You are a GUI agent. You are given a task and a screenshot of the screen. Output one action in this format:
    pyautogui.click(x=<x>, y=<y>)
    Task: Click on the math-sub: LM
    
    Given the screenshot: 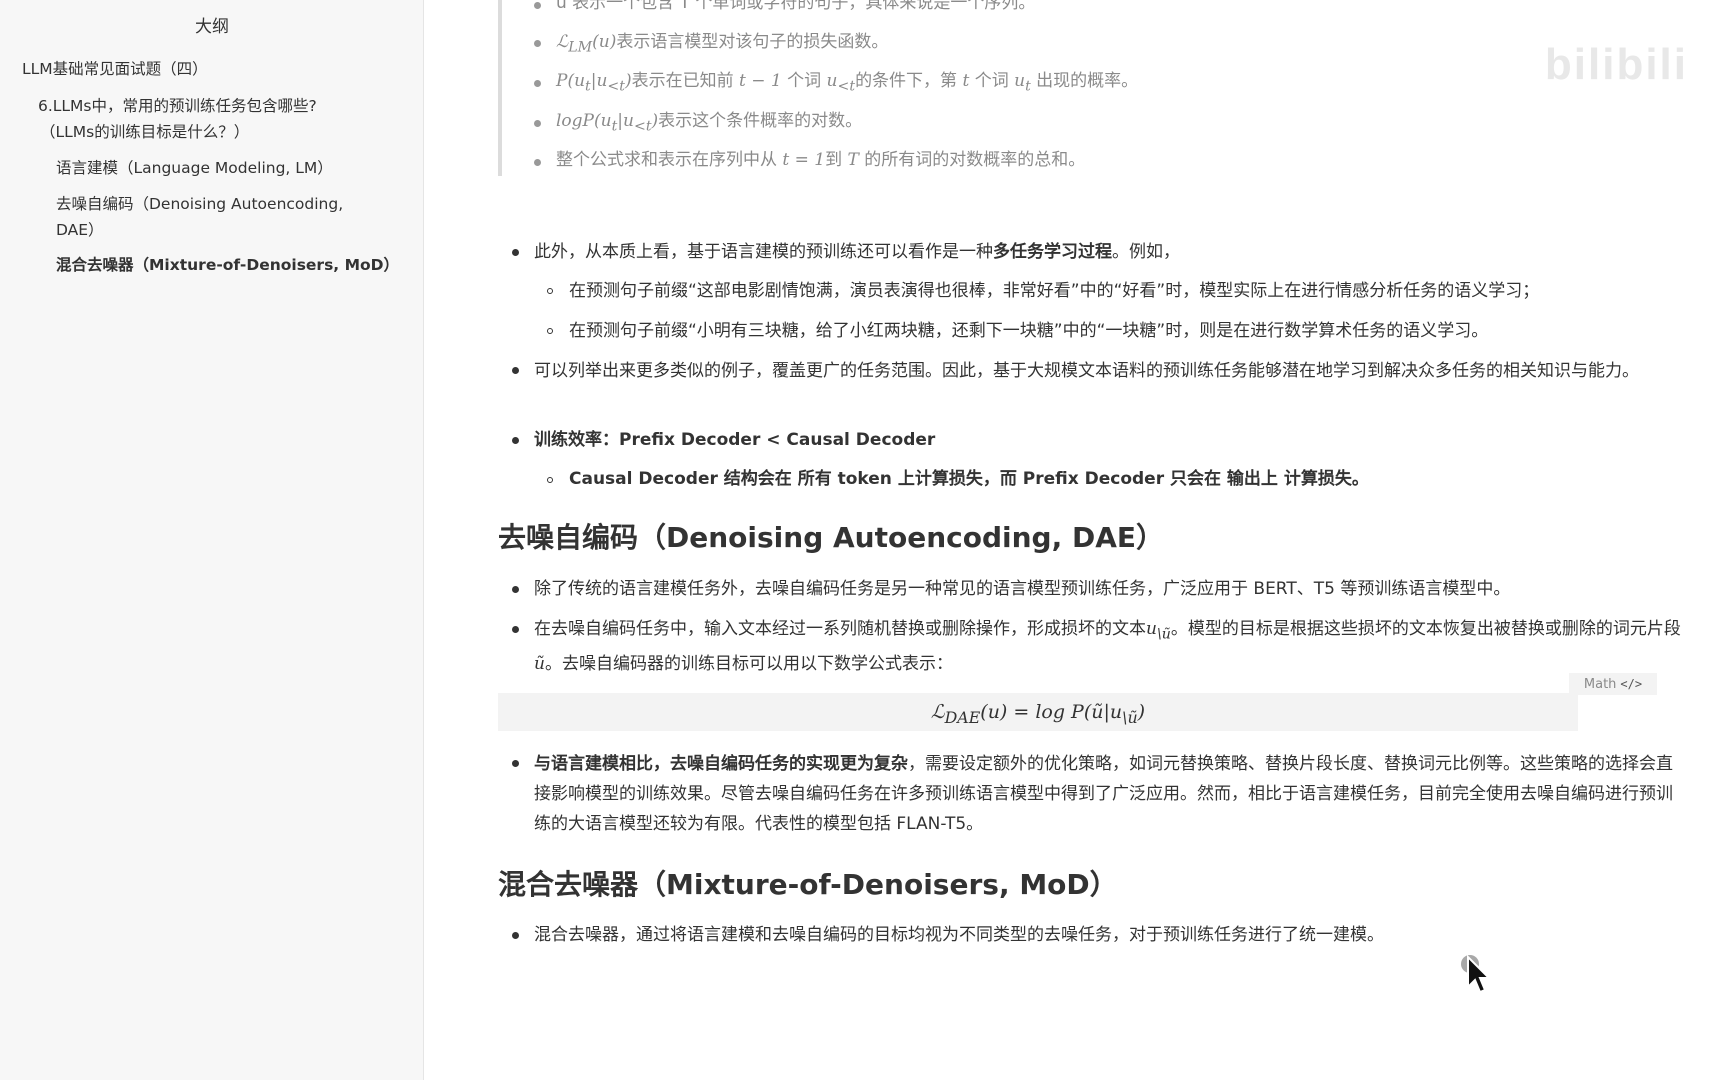 What is the action you would take?
    pyautogui.click(x=580, y=47)
    